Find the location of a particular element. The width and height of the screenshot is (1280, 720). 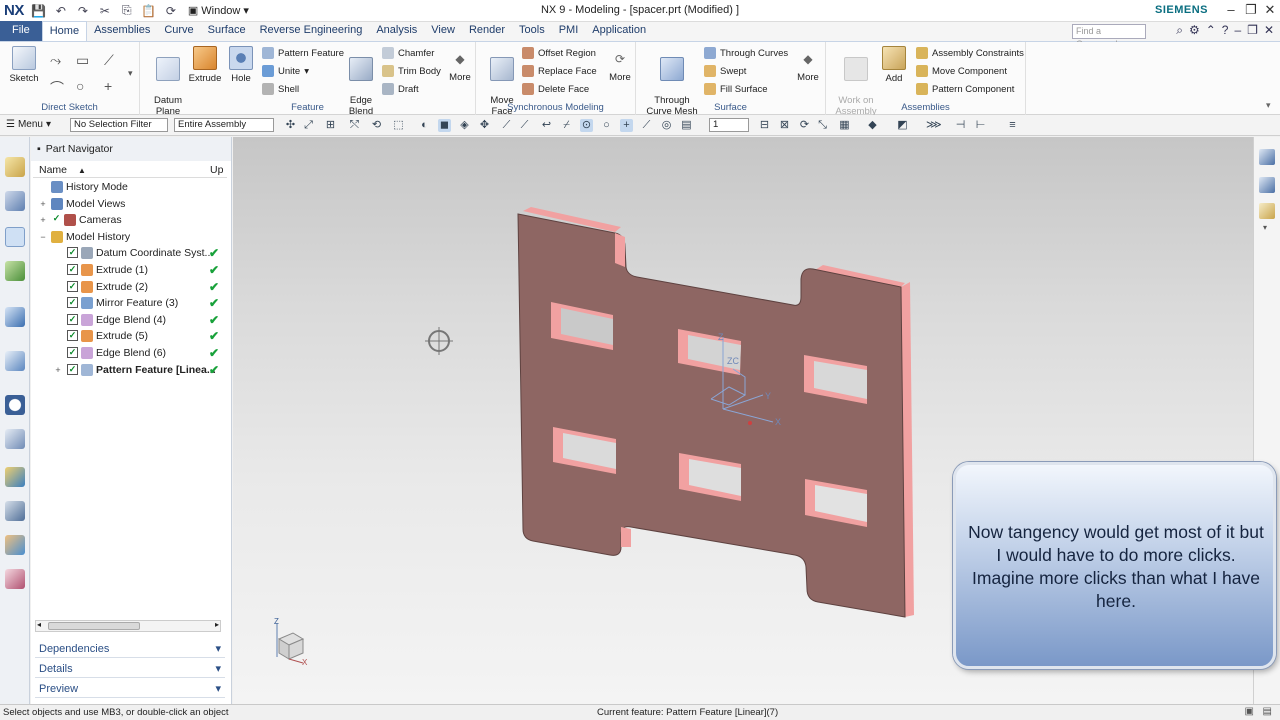

section-dependencies: Dependencies ▾ is located at coordinates (130, 649).